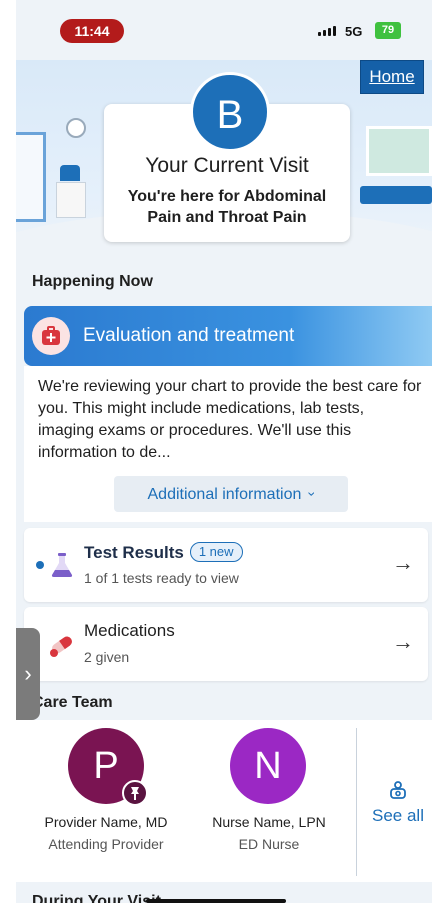 The image size is (432, 903). Describe the element at coordinates (327, 31) in the screenshot. I see `signal-icon` at that location.